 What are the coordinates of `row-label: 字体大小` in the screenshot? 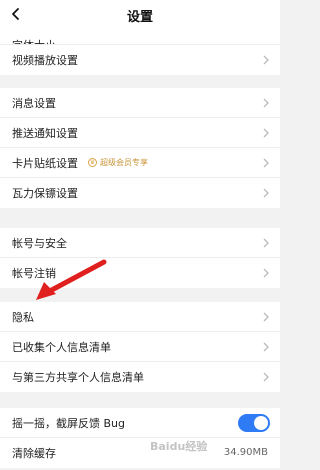 It's located at (34, 40).